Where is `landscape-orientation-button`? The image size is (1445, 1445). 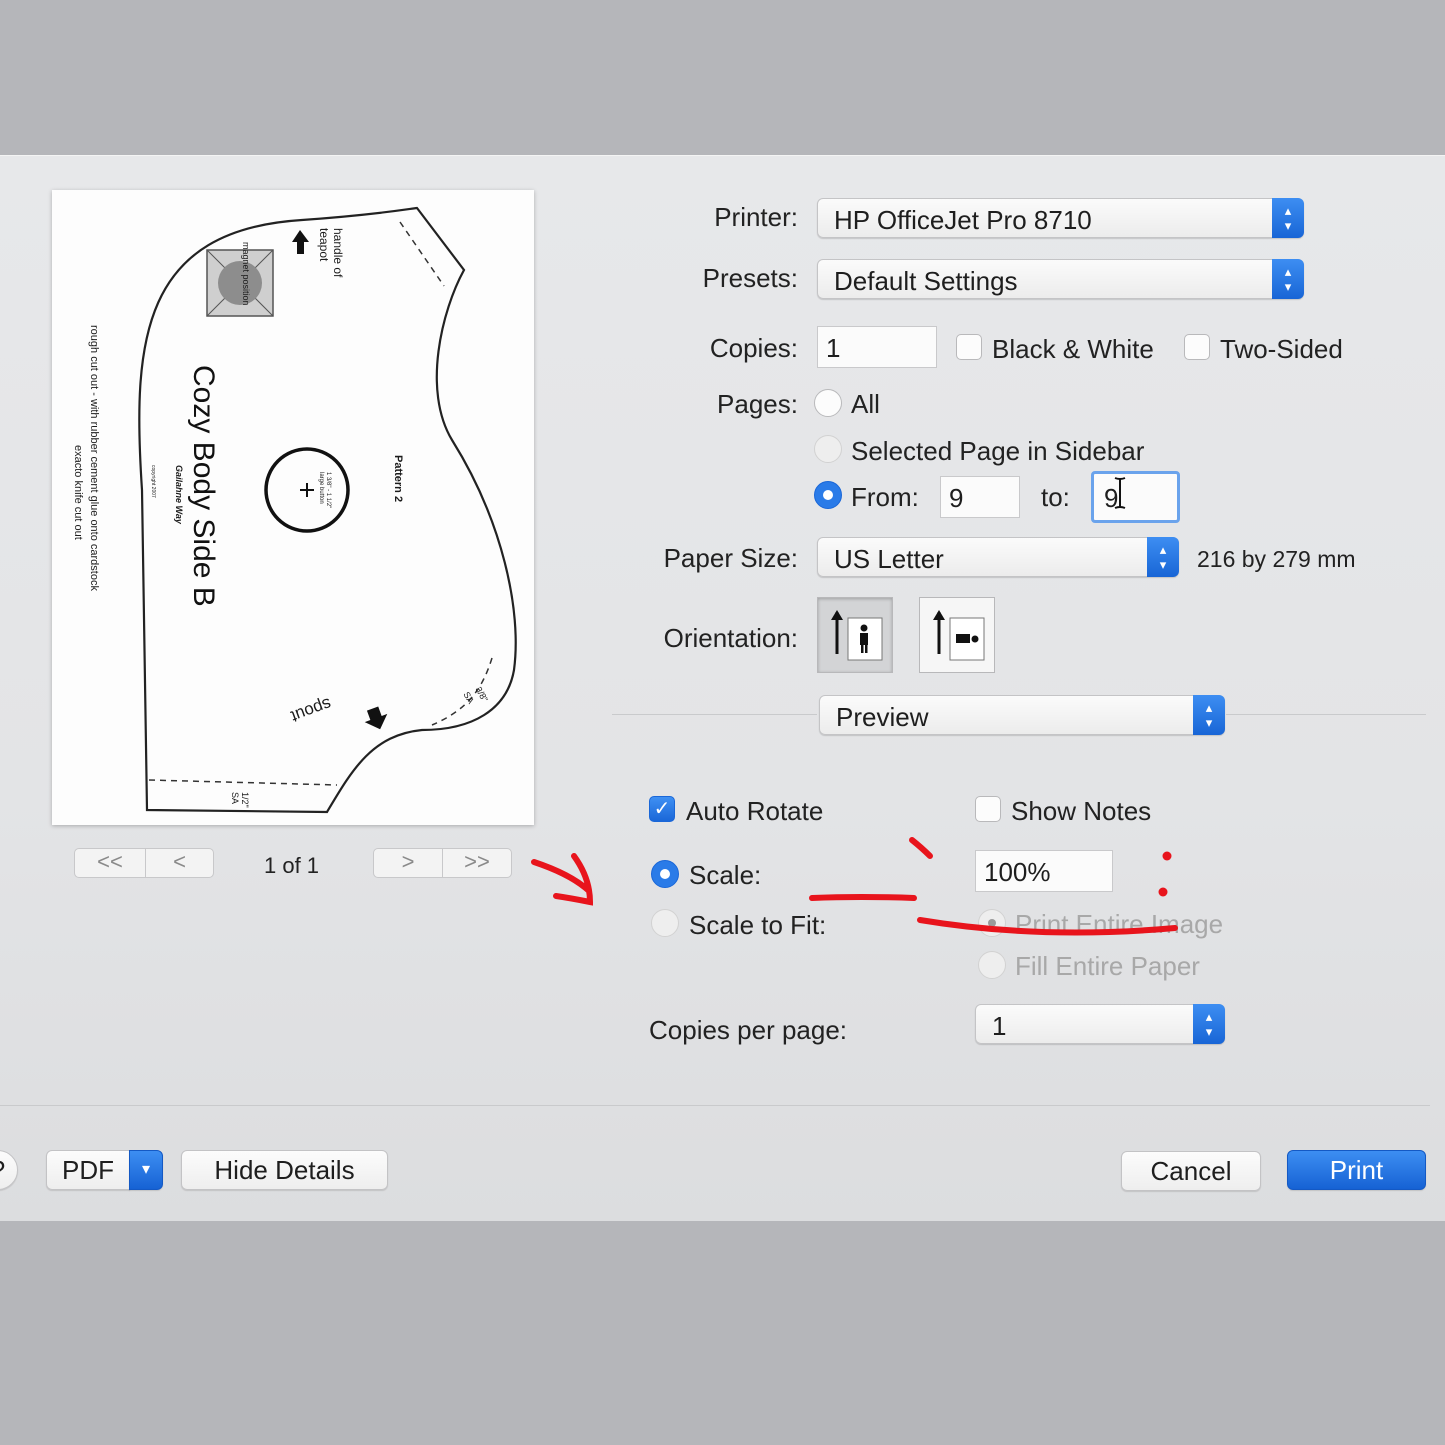 landscape-orientation-button is located at coordinates (957, 635).